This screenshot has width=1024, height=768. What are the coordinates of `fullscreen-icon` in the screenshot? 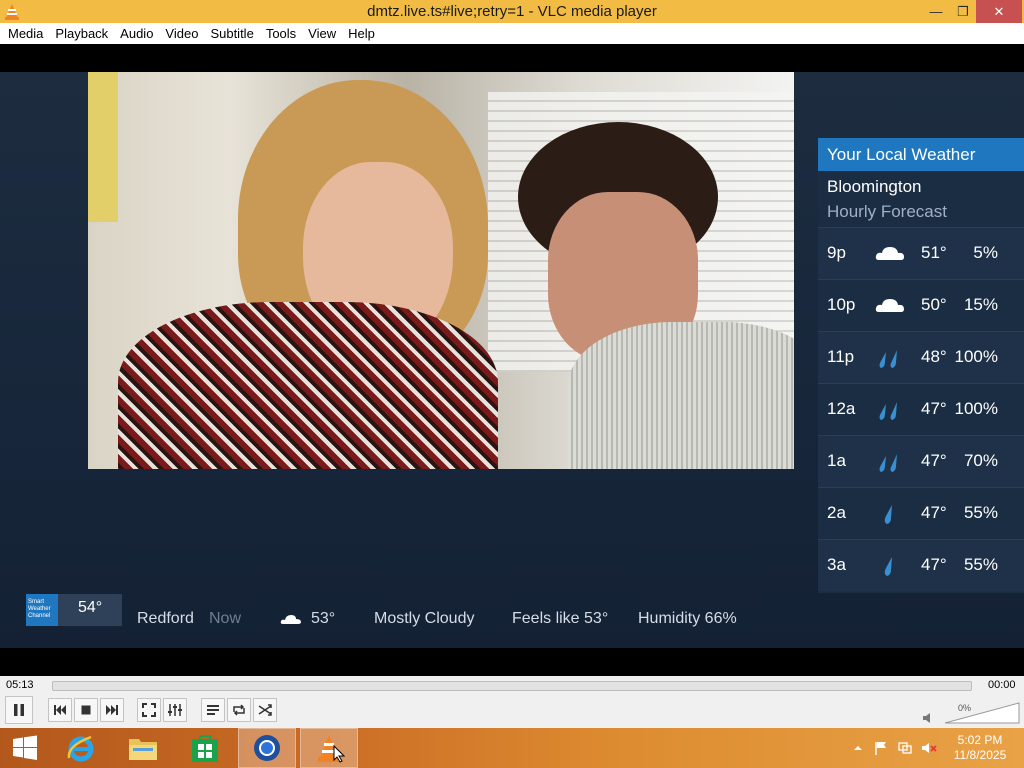 It's located at (149, 710).